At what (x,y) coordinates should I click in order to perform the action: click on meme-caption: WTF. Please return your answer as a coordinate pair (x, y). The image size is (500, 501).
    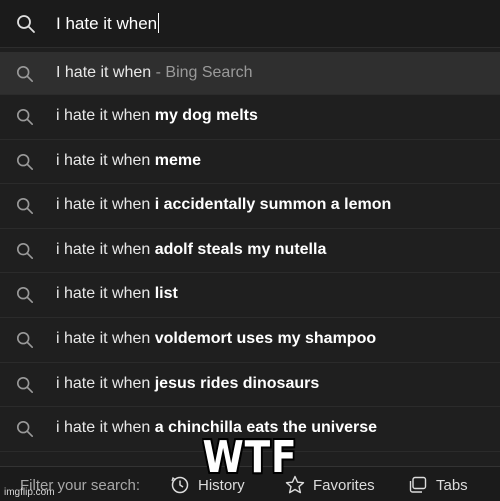
    Looking at the image, I should click on (250, 457).